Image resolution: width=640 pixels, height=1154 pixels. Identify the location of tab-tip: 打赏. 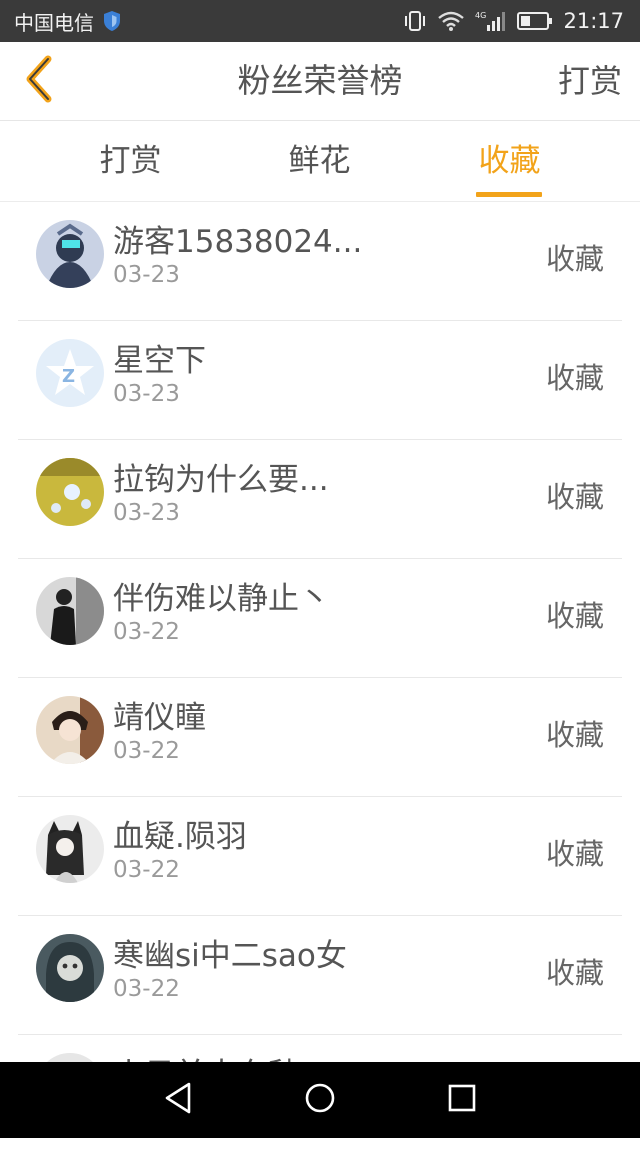
(130, 161).